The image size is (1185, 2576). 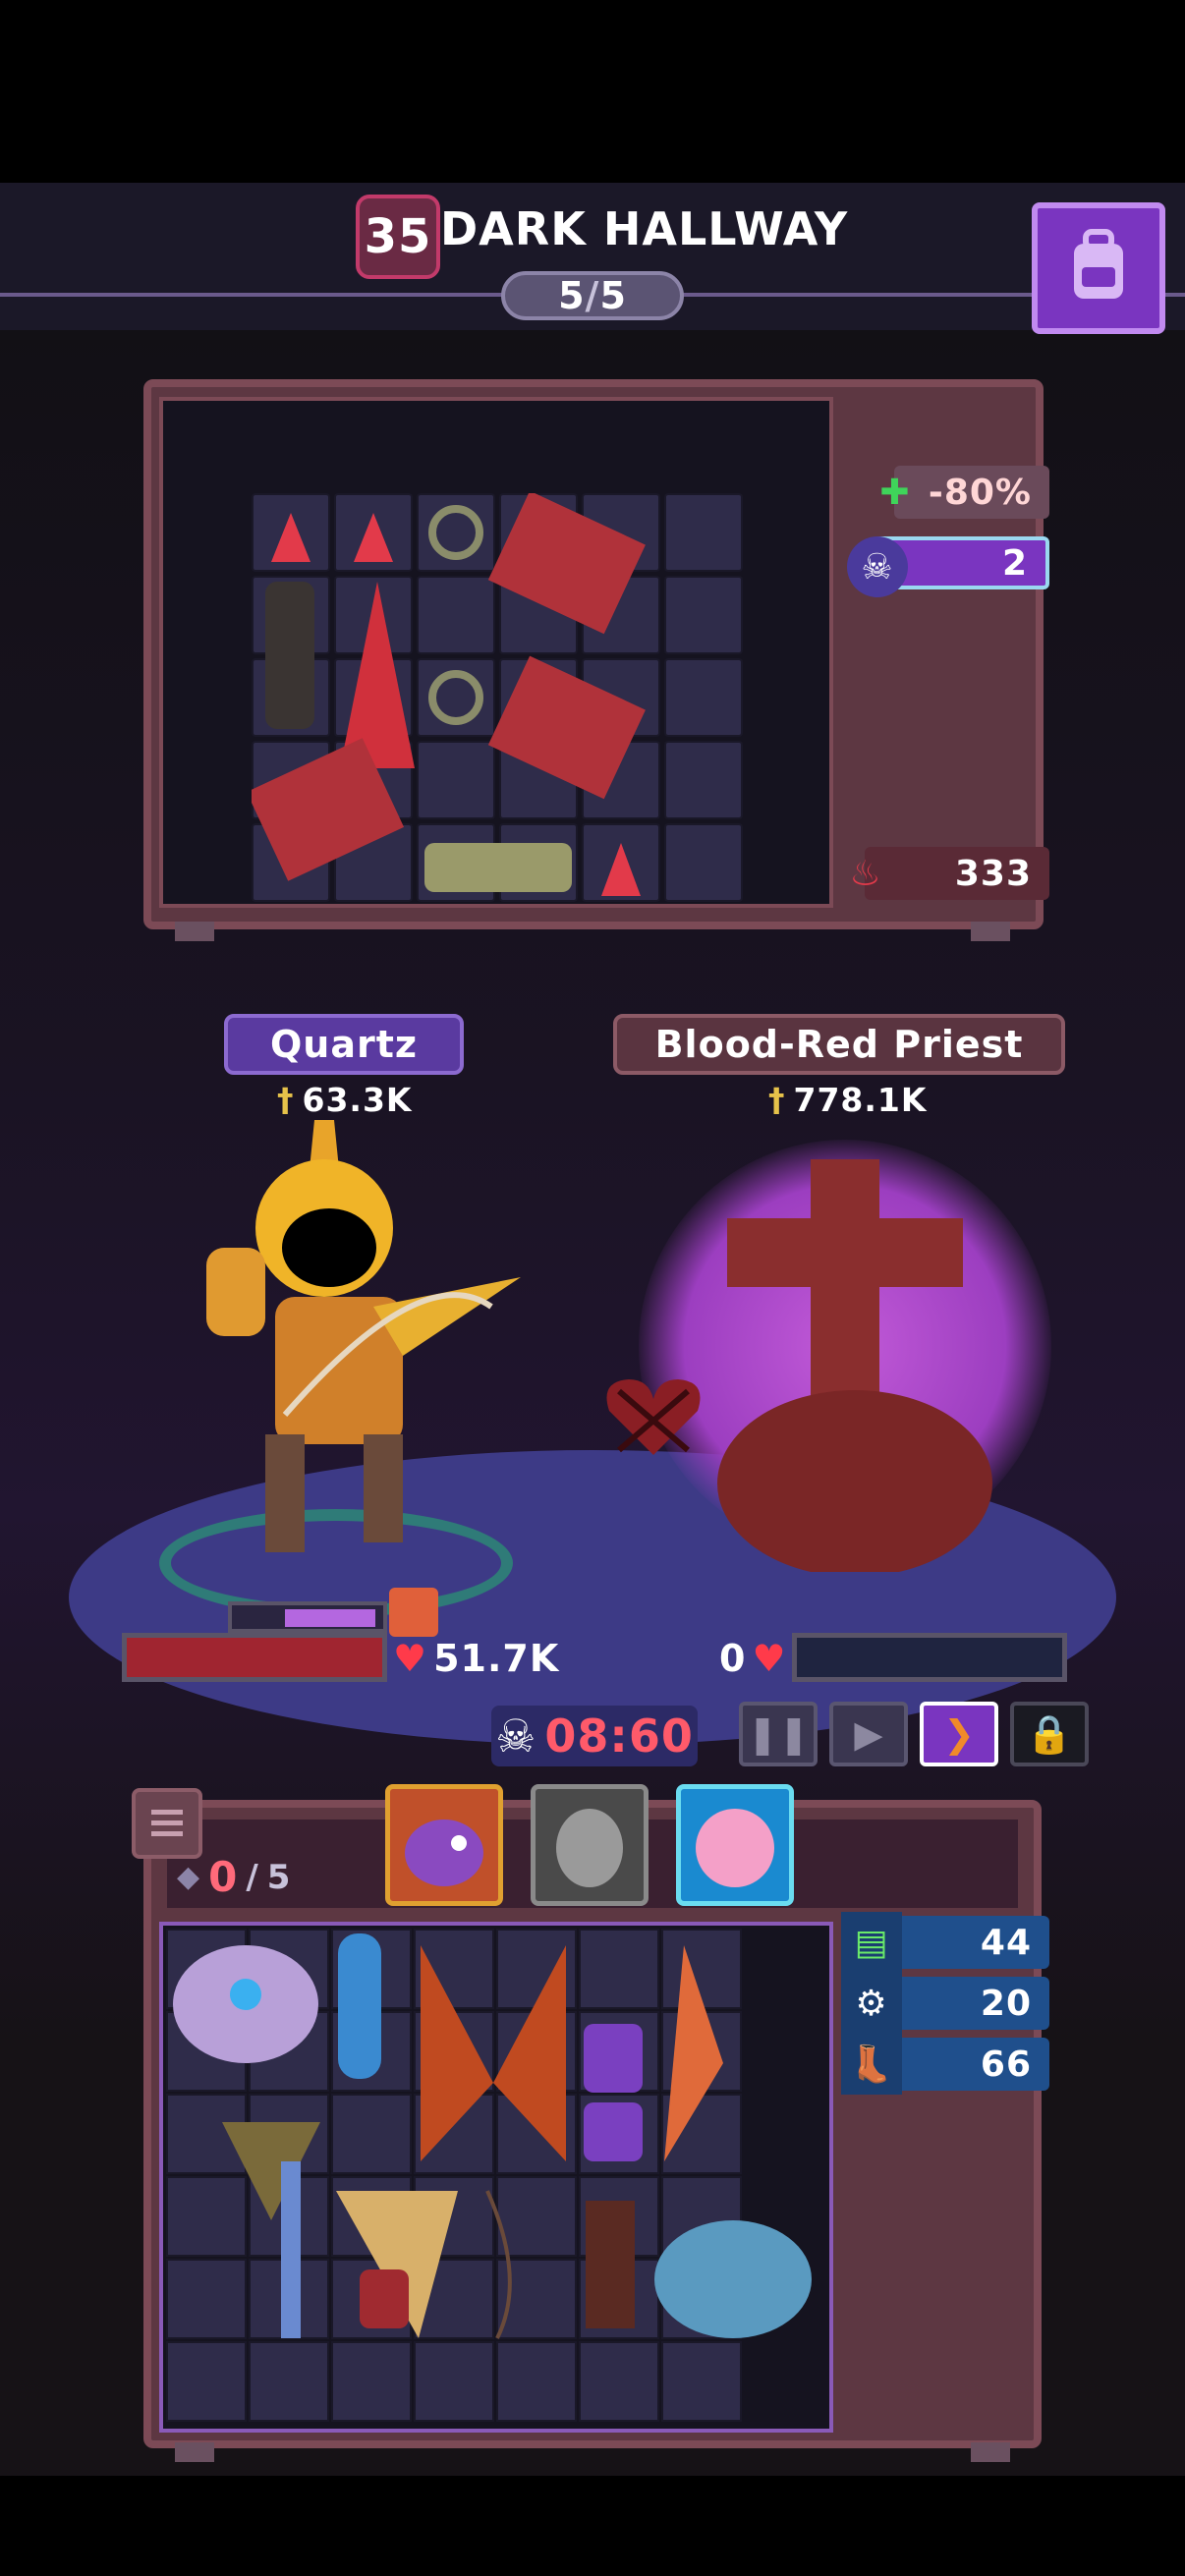 I want to click on armor-item, so click(x=246, y=2004).